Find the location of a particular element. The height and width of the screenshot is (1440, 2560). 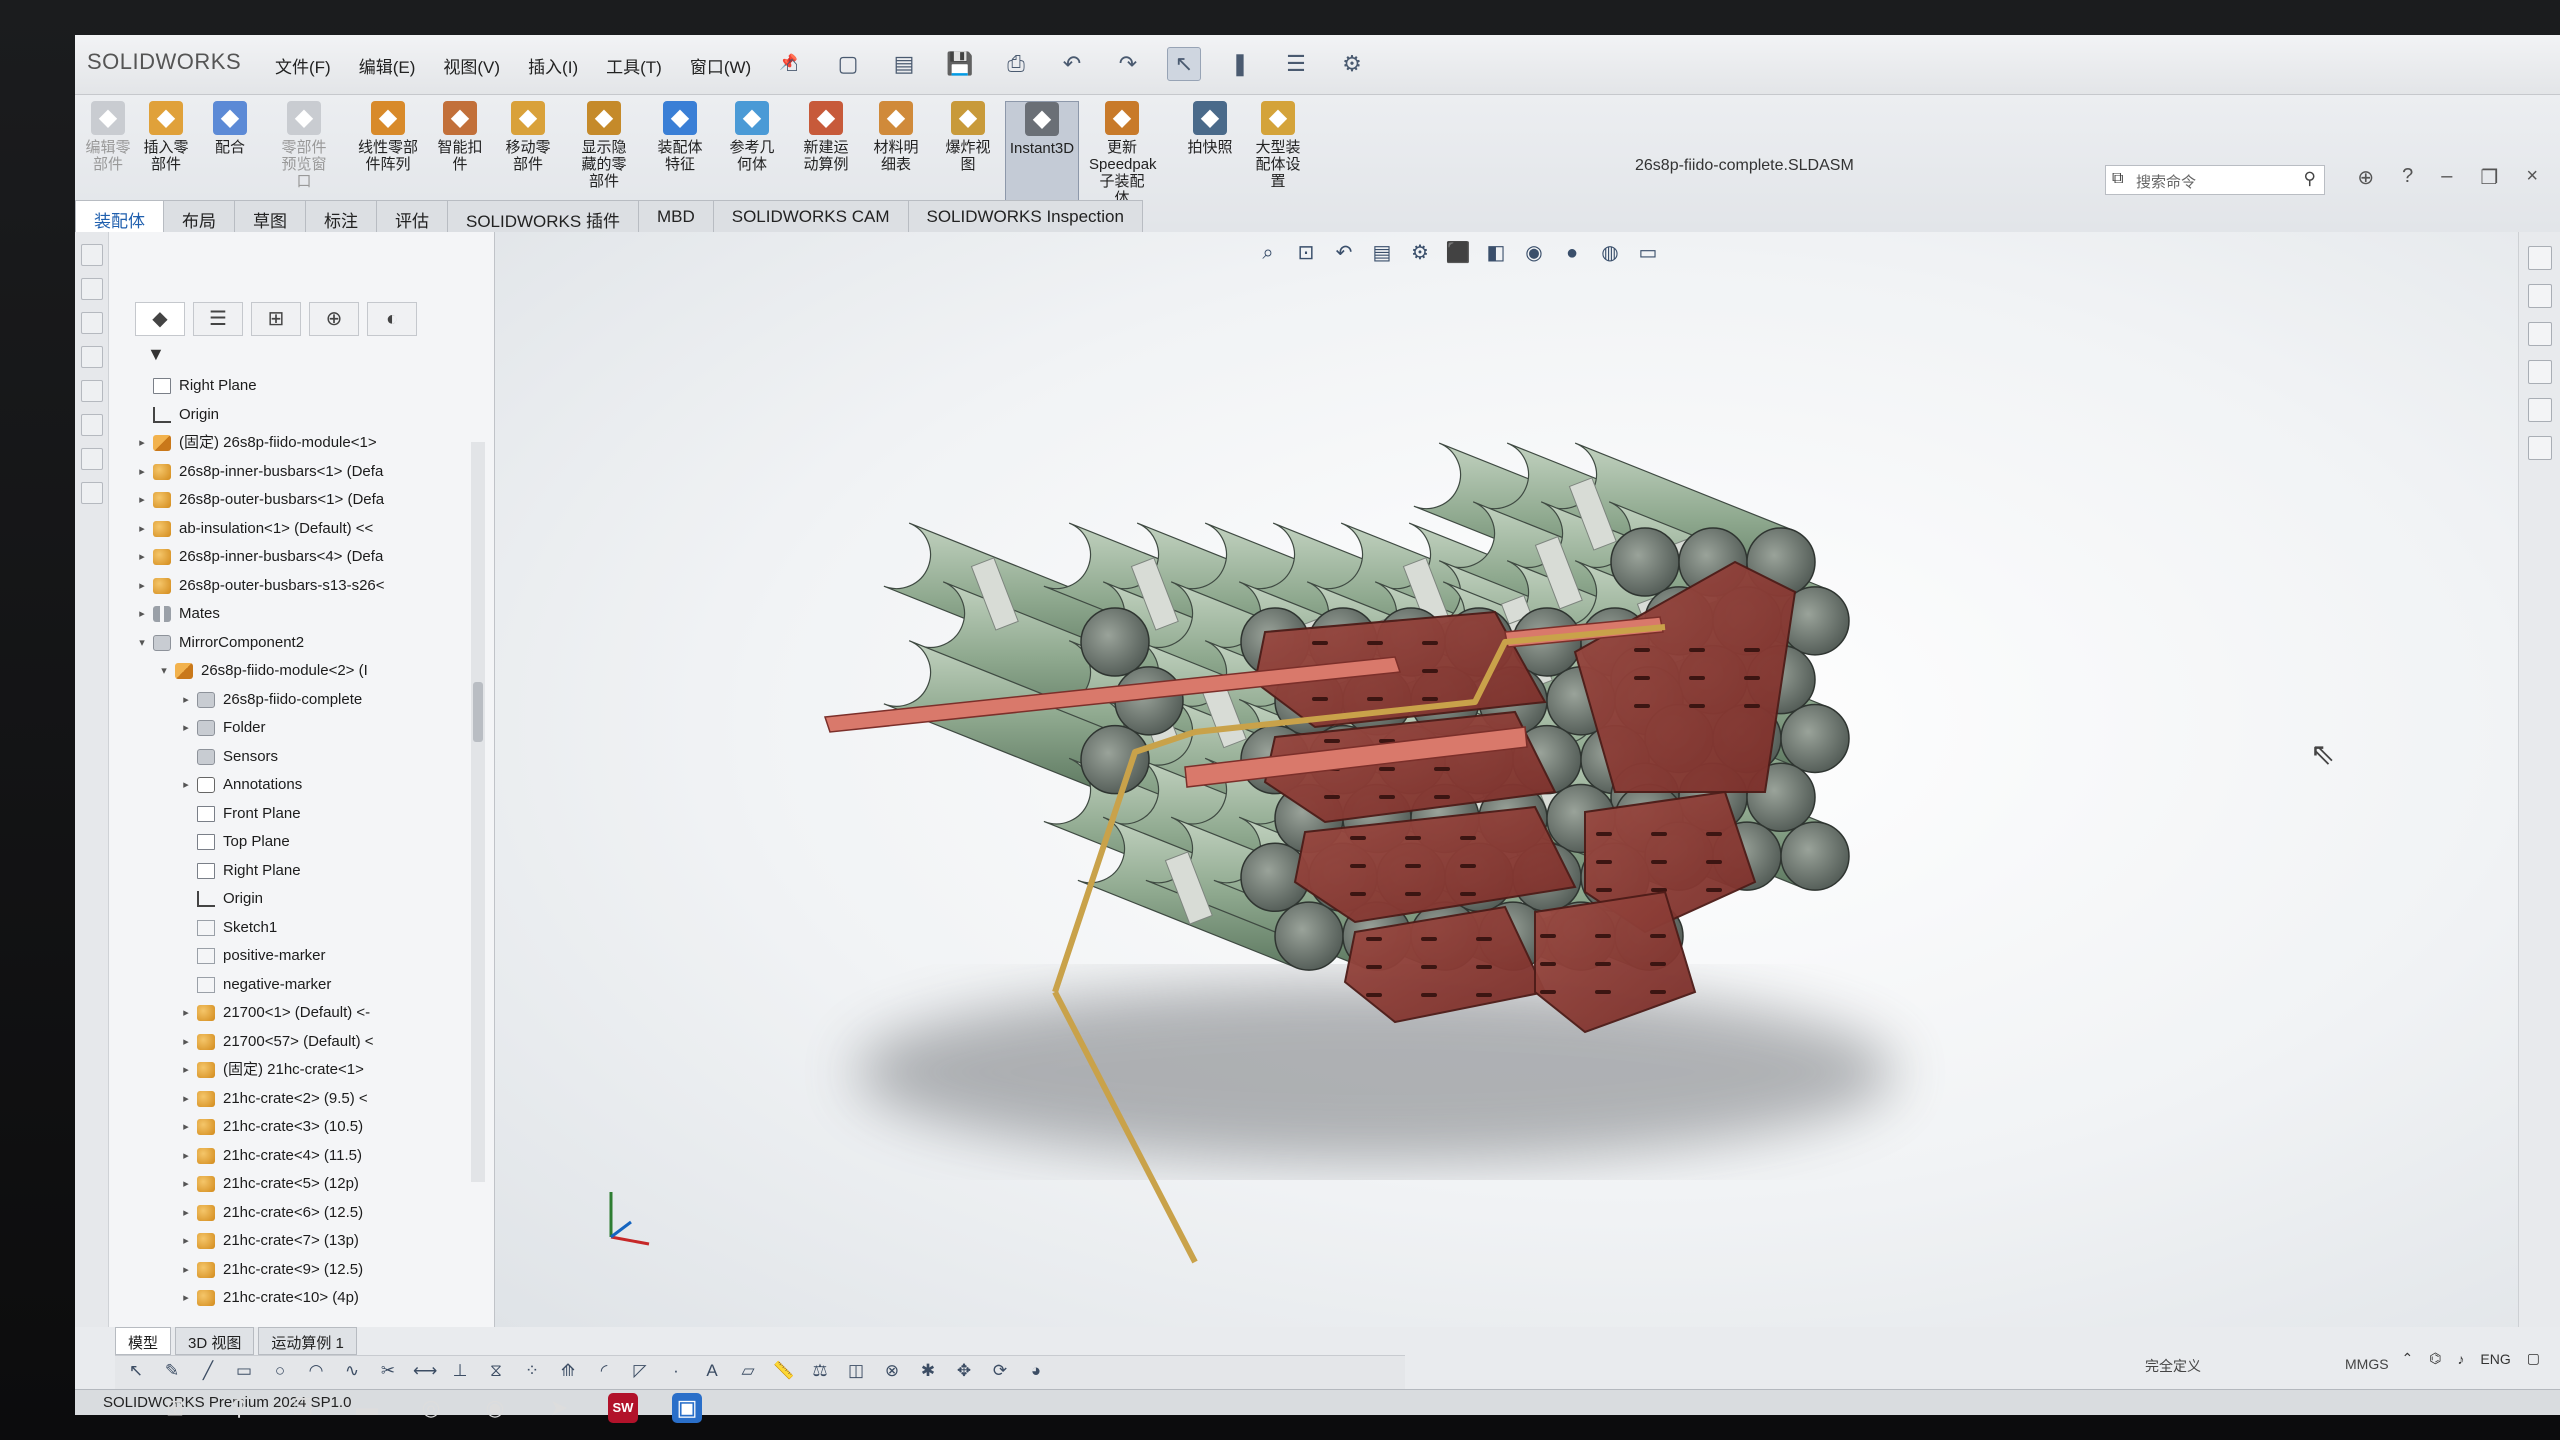

menu-item: 视图(V) is located at coordinates (471, 65).